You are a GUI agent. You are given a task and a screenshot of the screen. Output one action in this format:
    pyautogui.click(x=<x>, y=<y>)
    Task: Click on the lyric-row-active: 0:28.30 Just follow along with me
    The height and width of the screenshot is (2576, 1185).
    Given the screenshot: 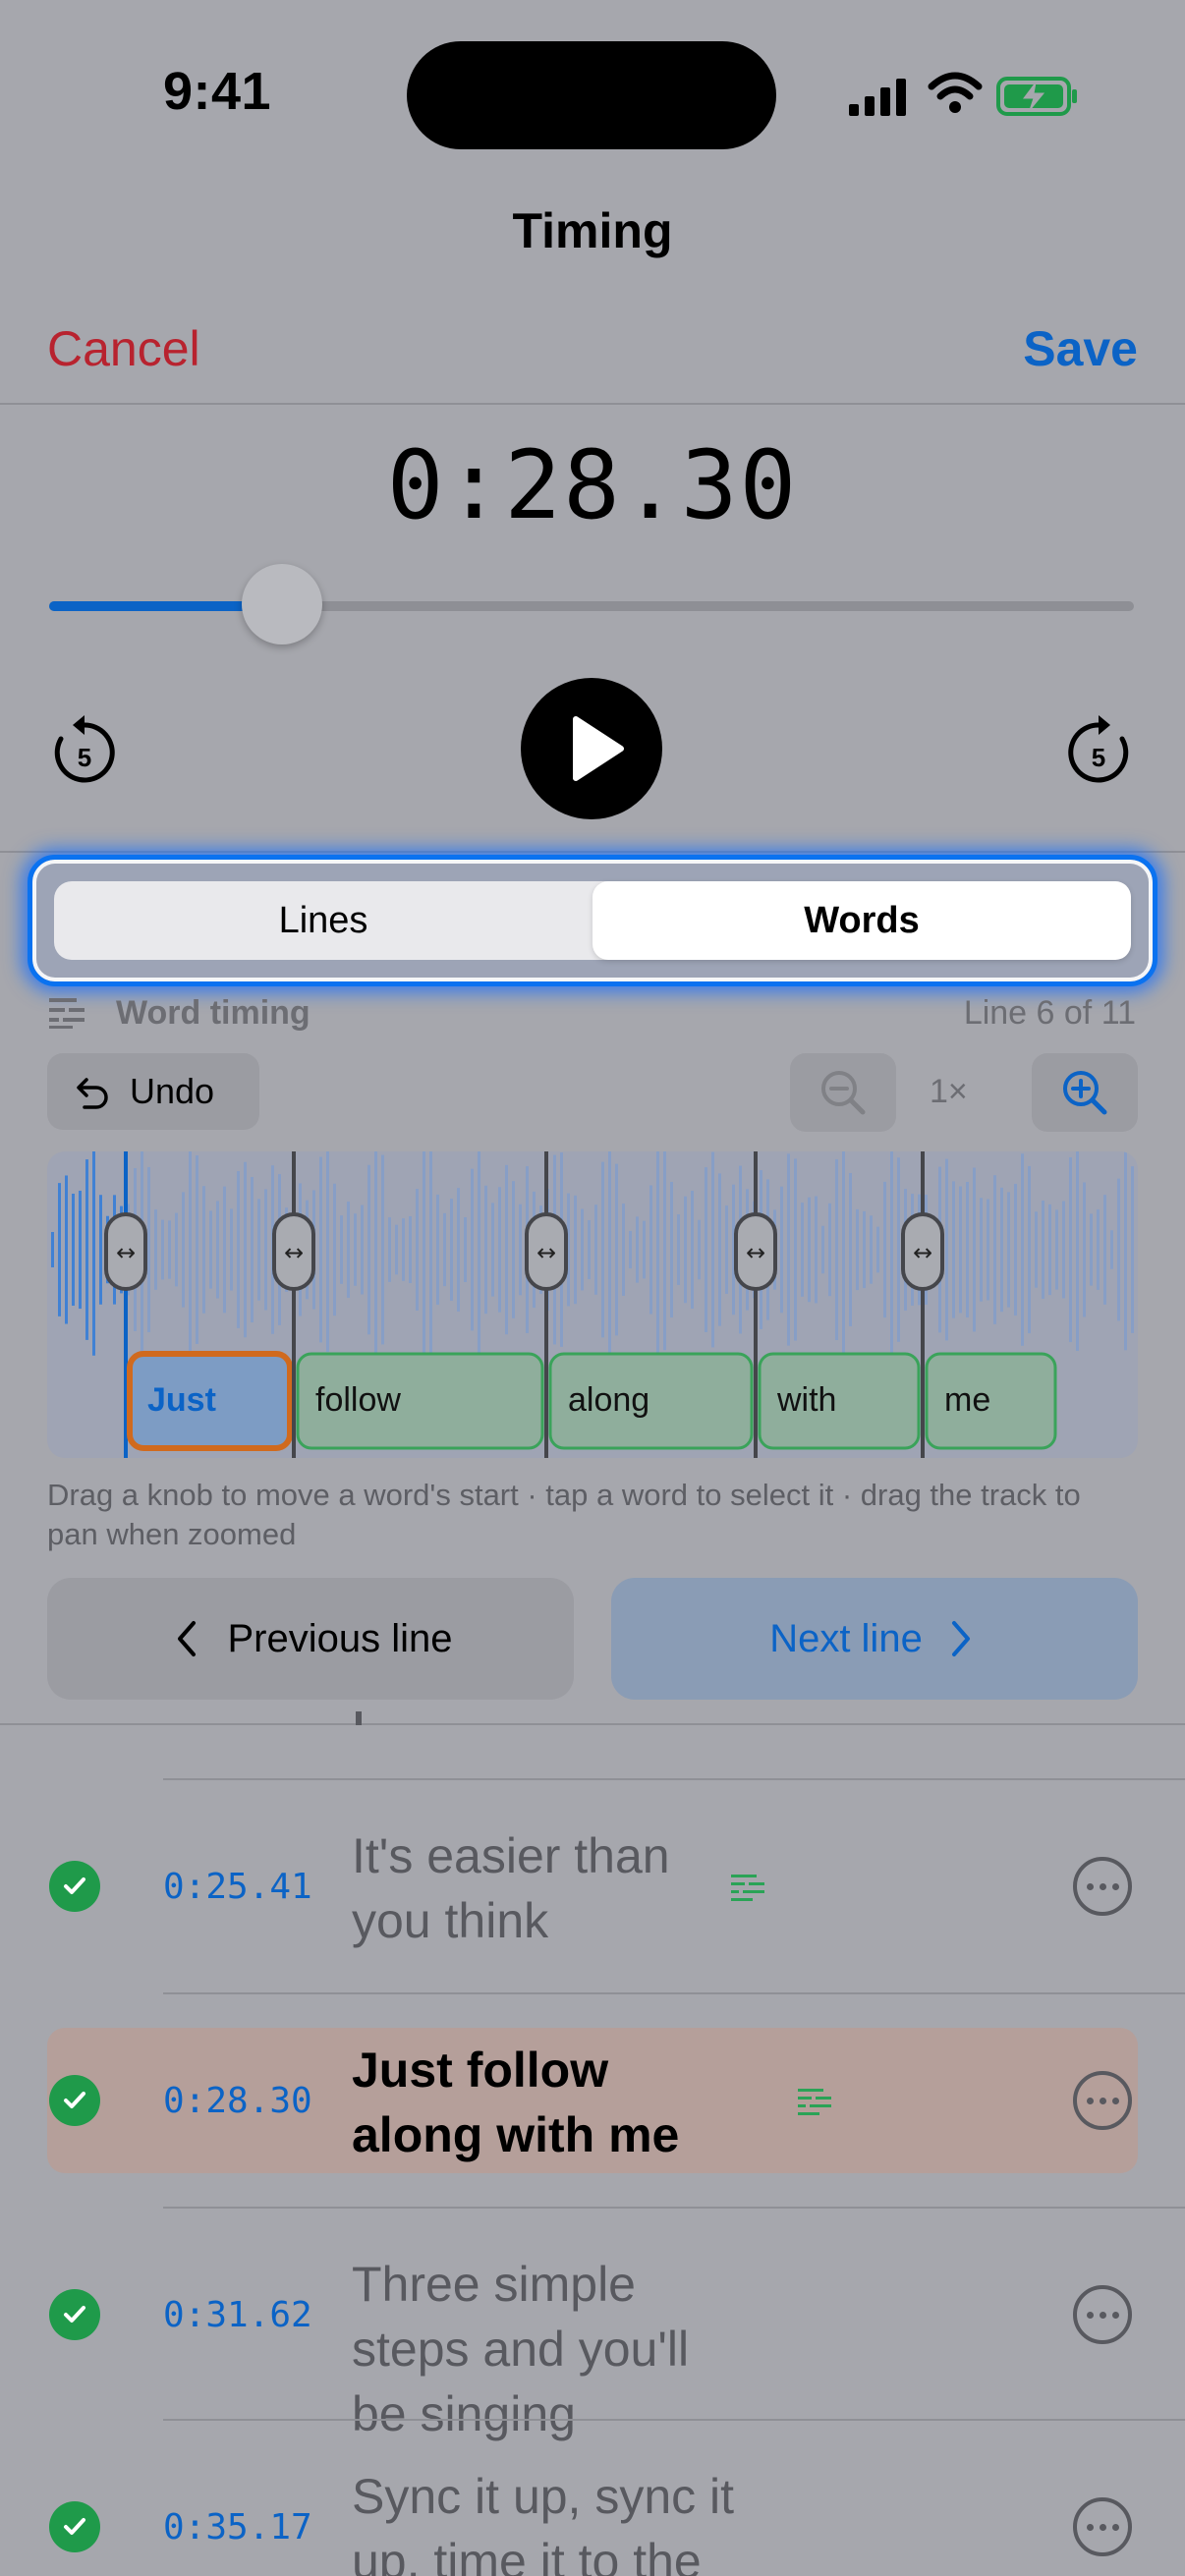 What is the action you would take?
    pyautogui.click(x=592, y=2100)
    